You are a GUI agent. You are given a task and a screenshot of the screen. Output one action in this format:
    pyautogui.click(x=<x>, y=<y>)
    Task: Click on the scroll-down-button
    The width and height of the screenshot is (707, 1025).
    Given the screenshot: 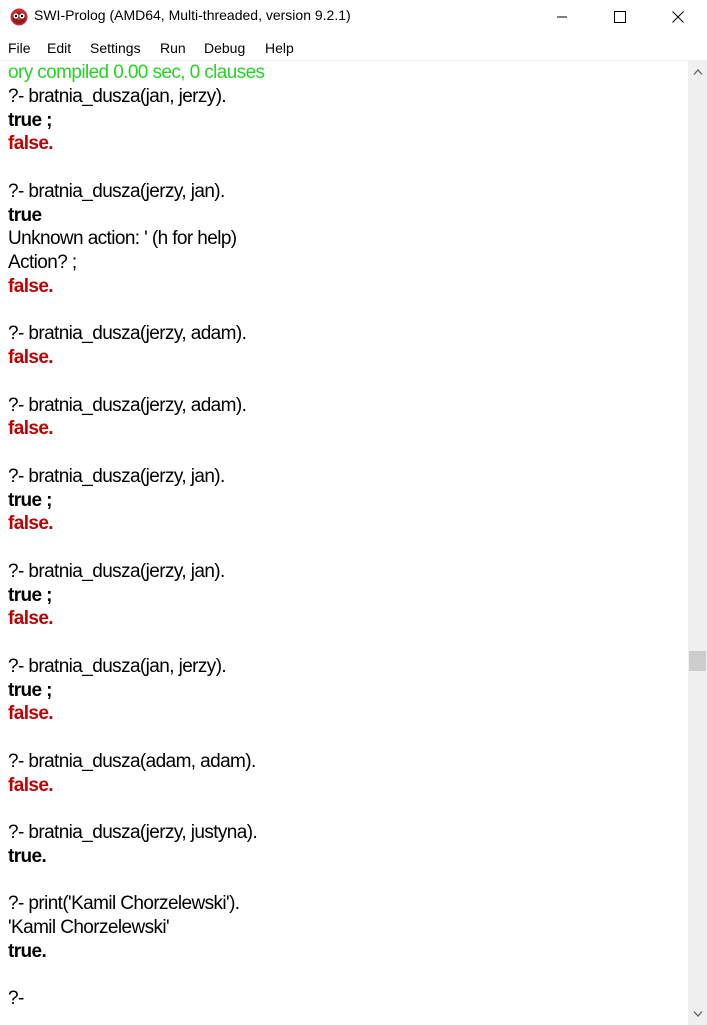 What is the action you would take?
    pyautogui.click(x=697, y=1014)
    